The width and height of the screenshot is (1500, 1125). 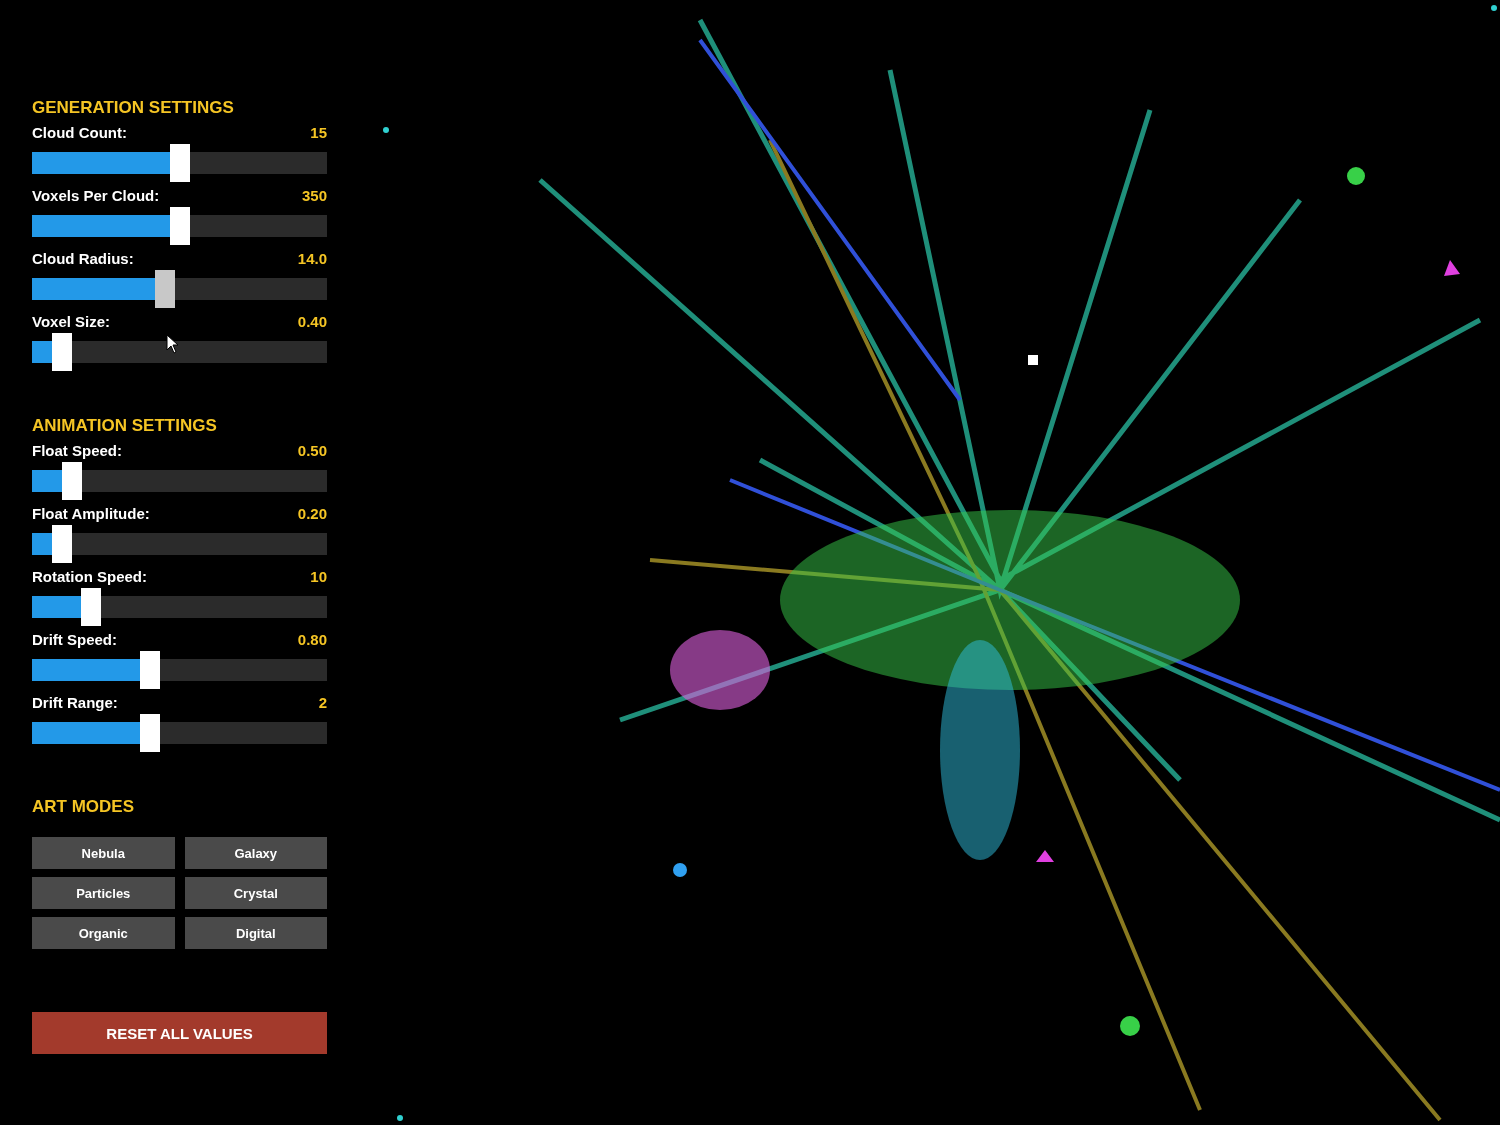 What do you see at coordinates (314, 195) in the screenshot?
I see `slider-value: 350` at bounding box center [314, 195].